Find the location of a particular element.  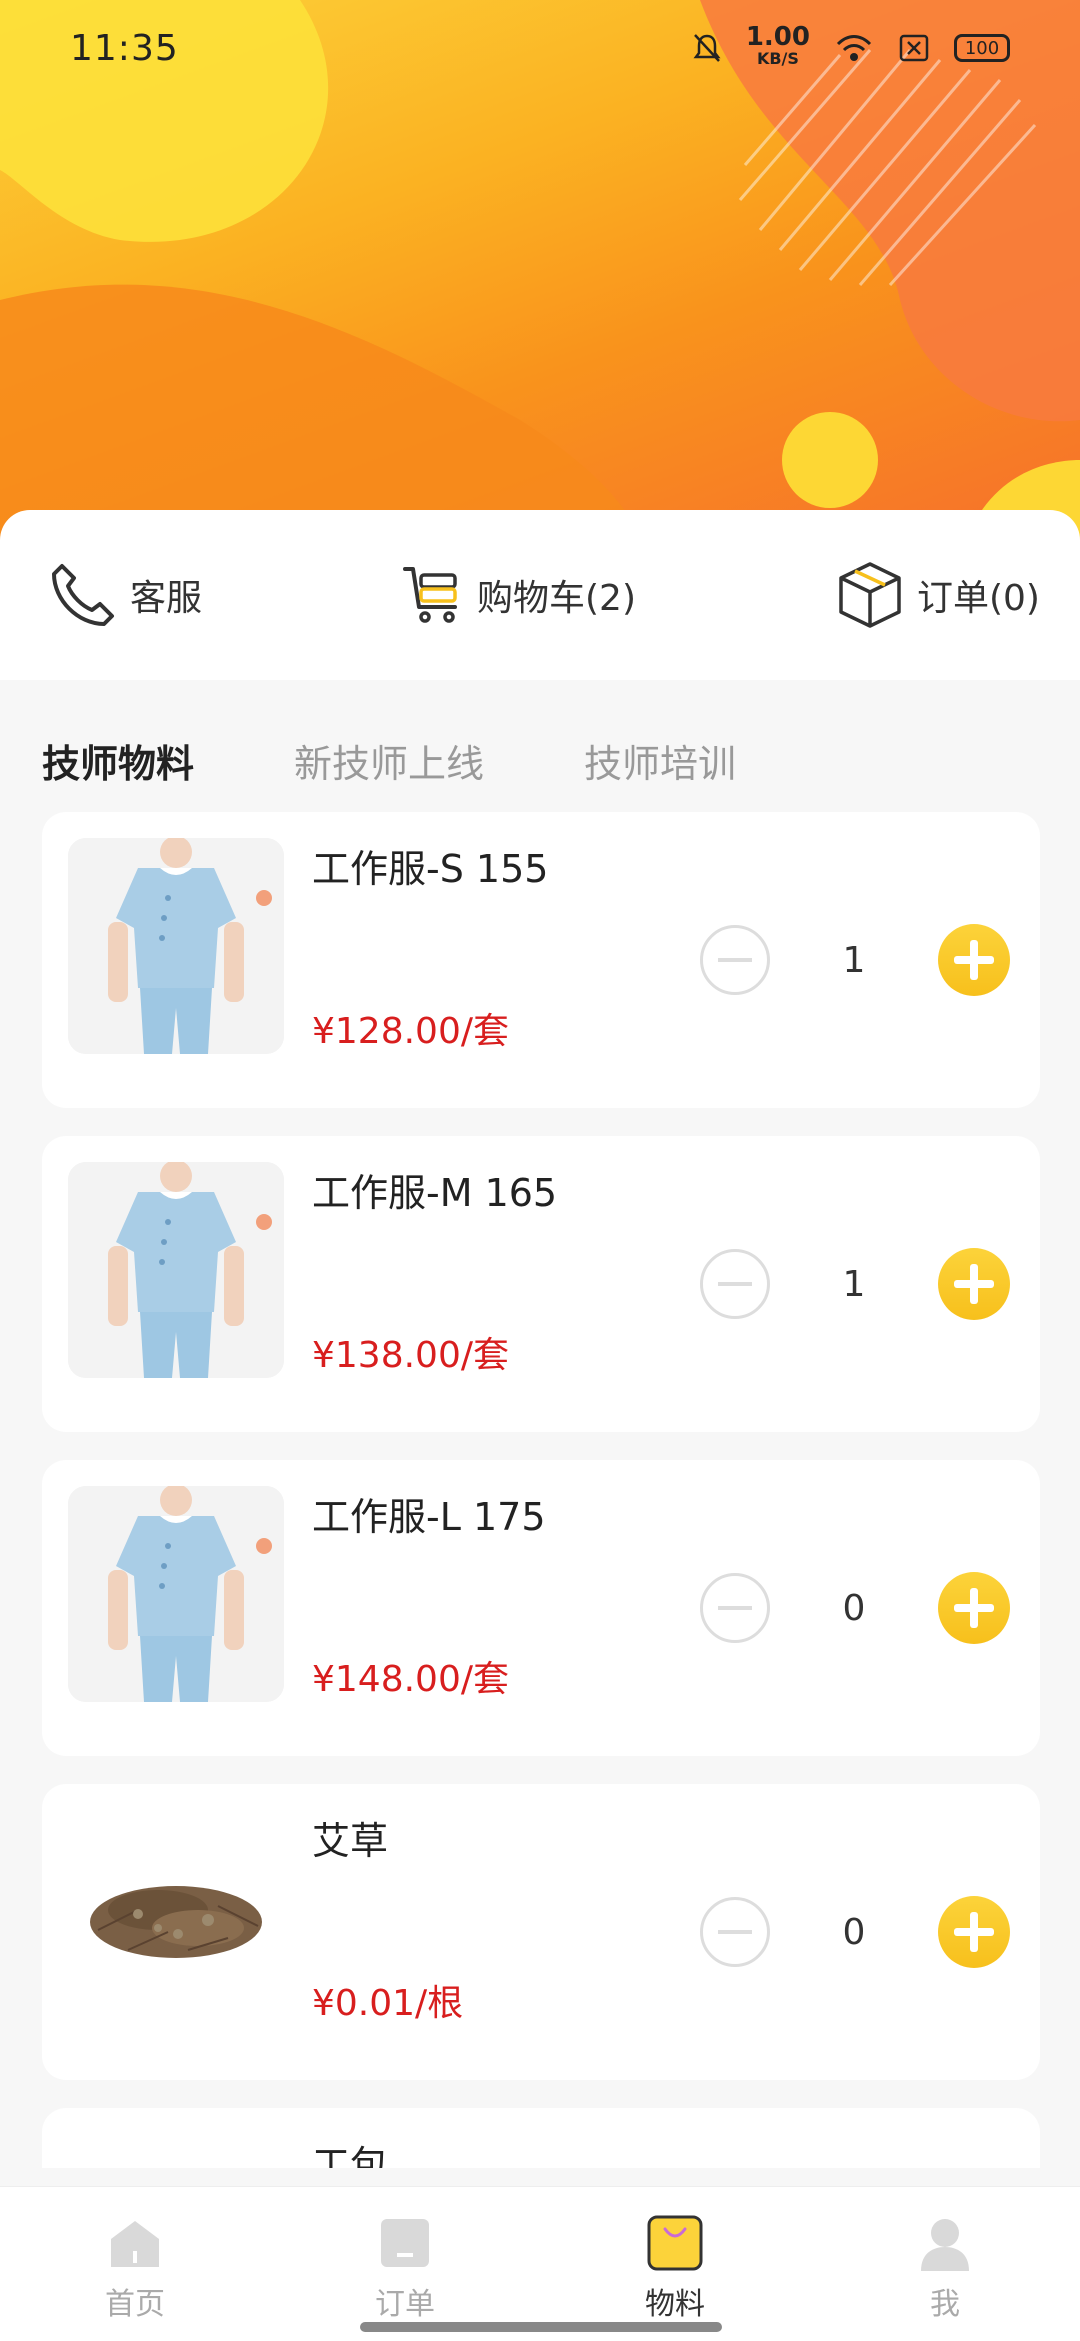

product-price: ¥148.00/套 is located at coordinates (410, 1679).